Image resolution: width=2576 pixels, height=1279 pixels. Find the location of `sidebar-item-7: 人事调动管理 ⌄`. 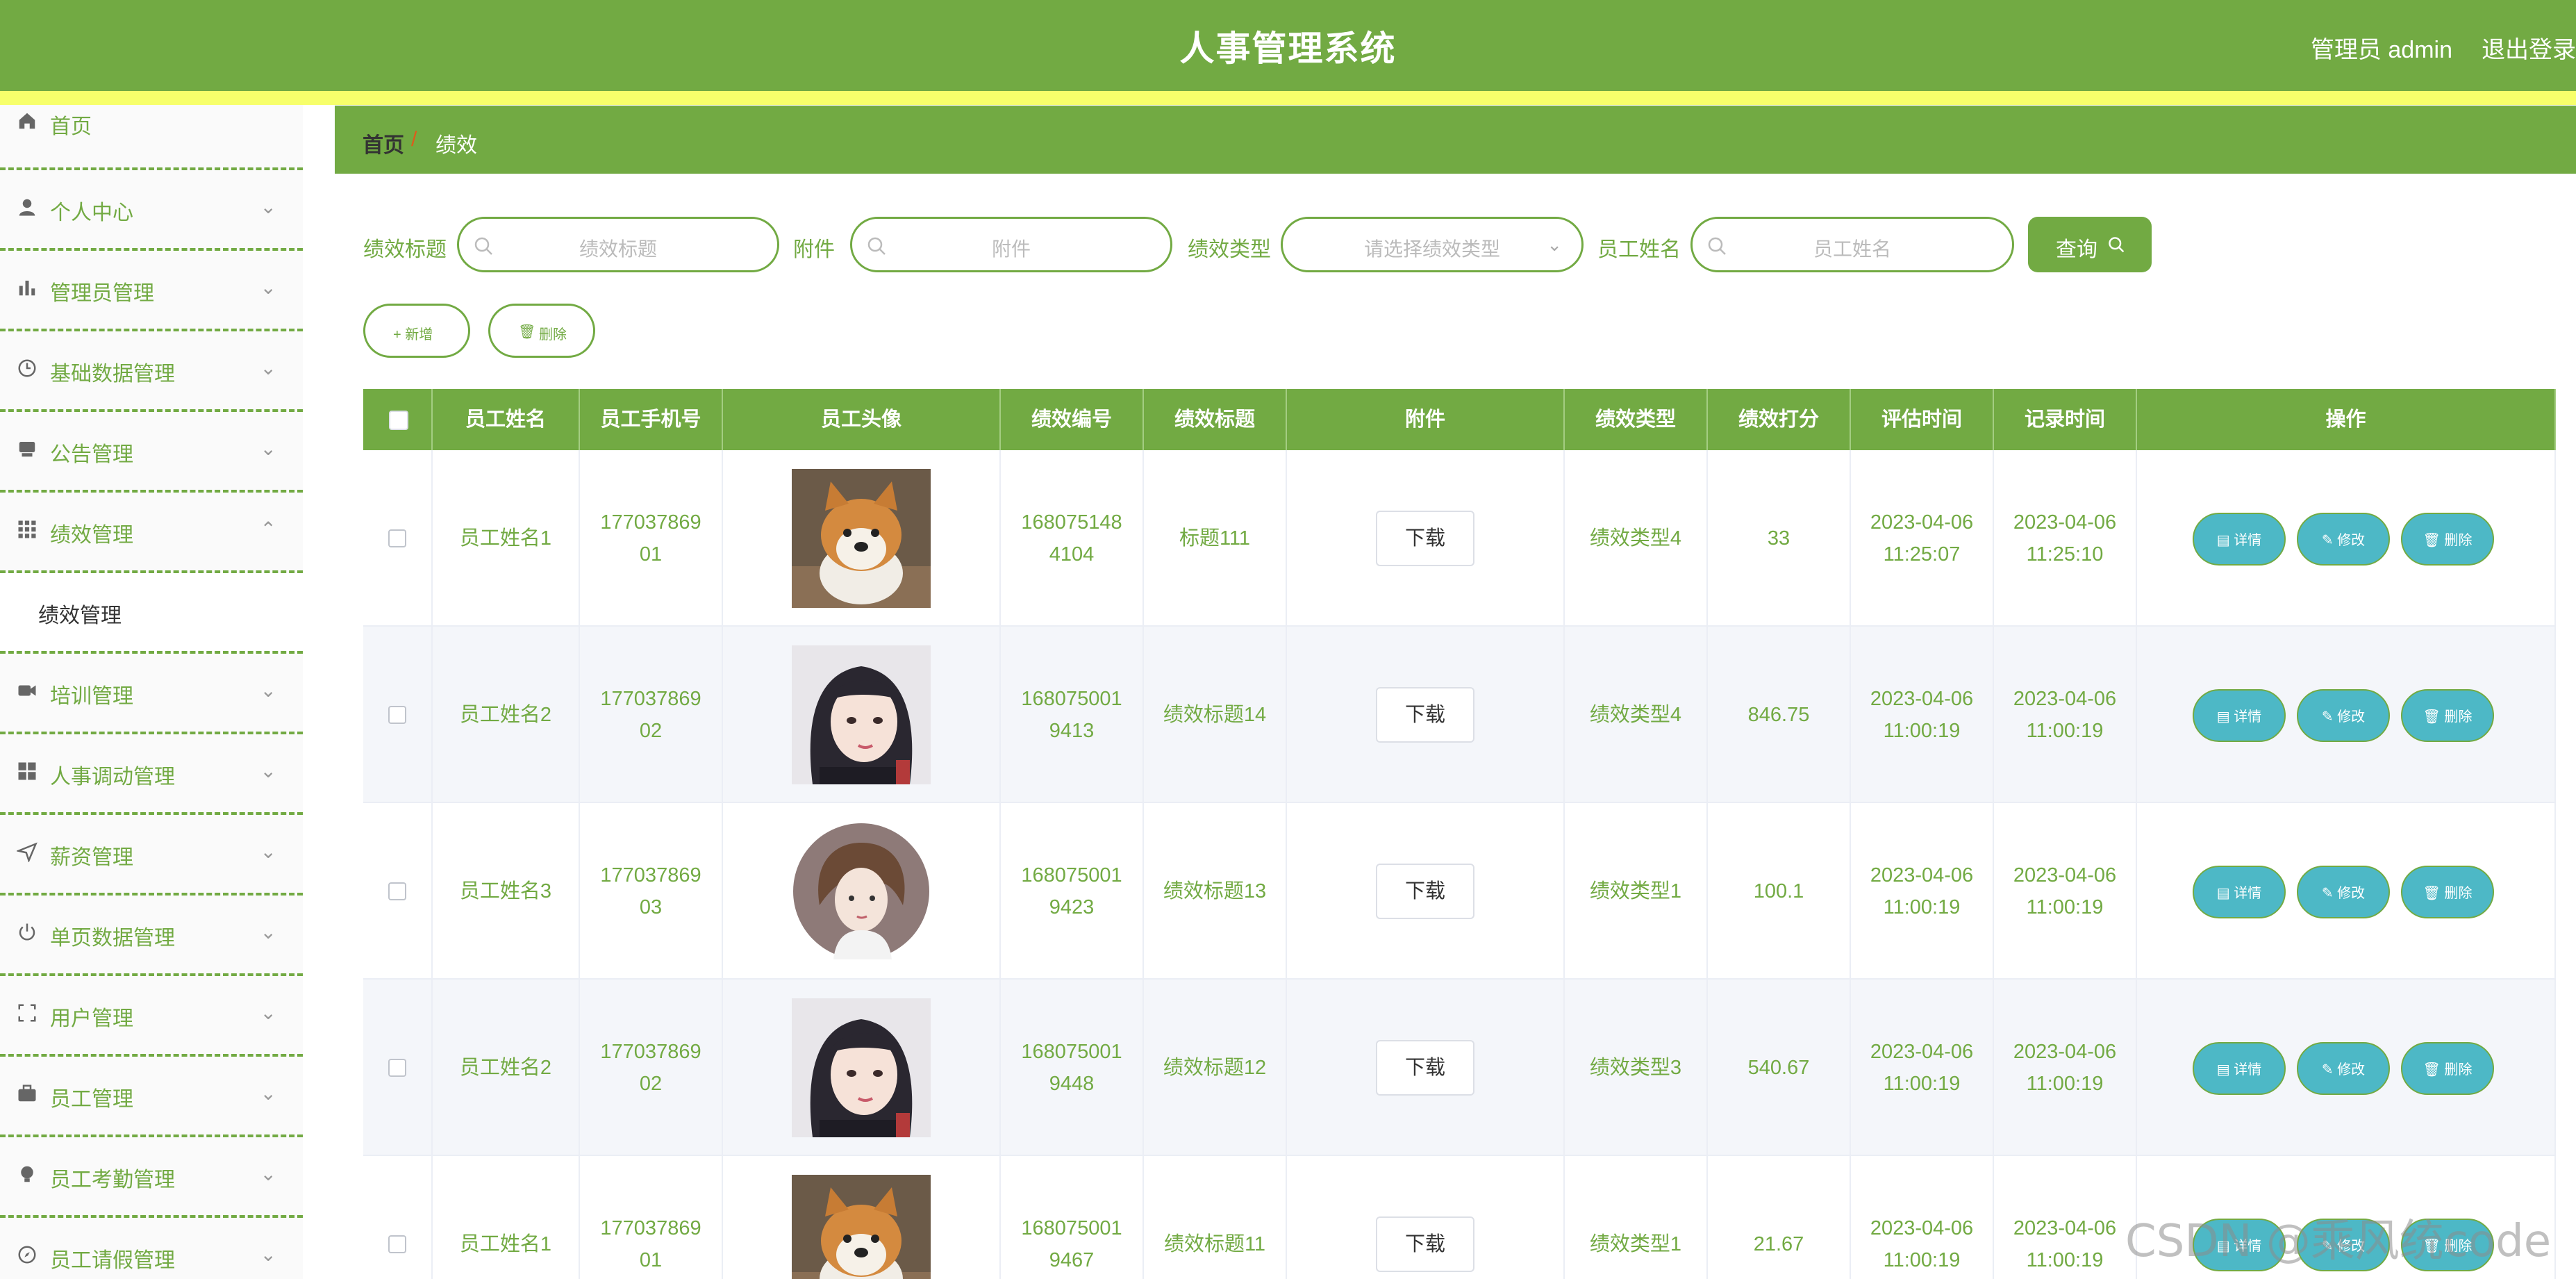

sidebar-item-7: 人事调动管理 ⌄ is located at coordinates (151, 774).